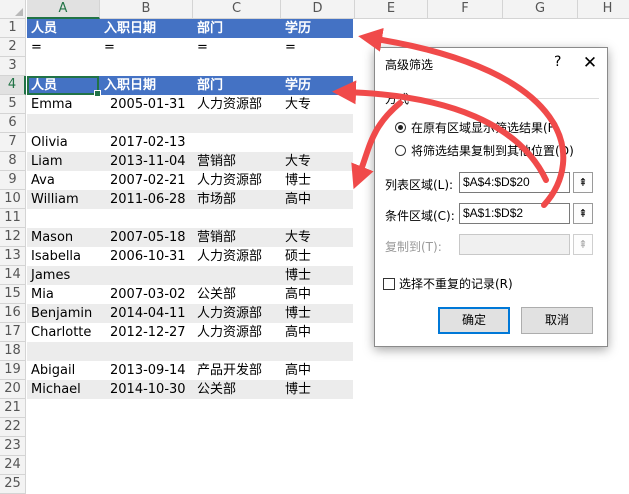 The height and width of the screenshot is (494, 629). I want to click on table-cell: 2014-04-11, so click(146, 313).